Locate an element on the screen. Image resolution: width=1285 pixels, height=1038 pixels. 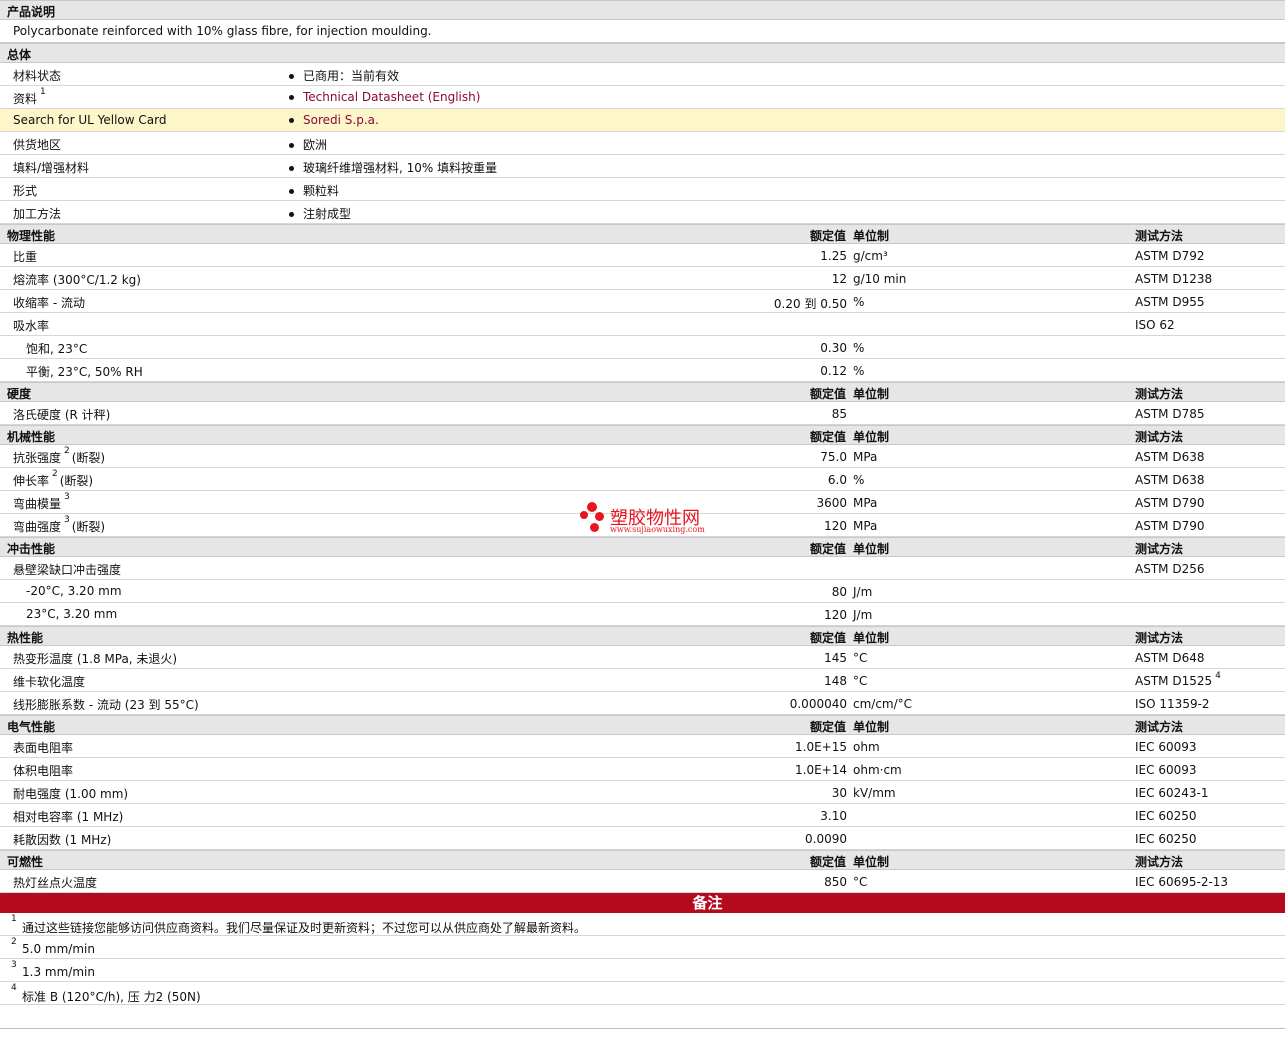
label-text: 比重 is located at coordinates (25, 257).